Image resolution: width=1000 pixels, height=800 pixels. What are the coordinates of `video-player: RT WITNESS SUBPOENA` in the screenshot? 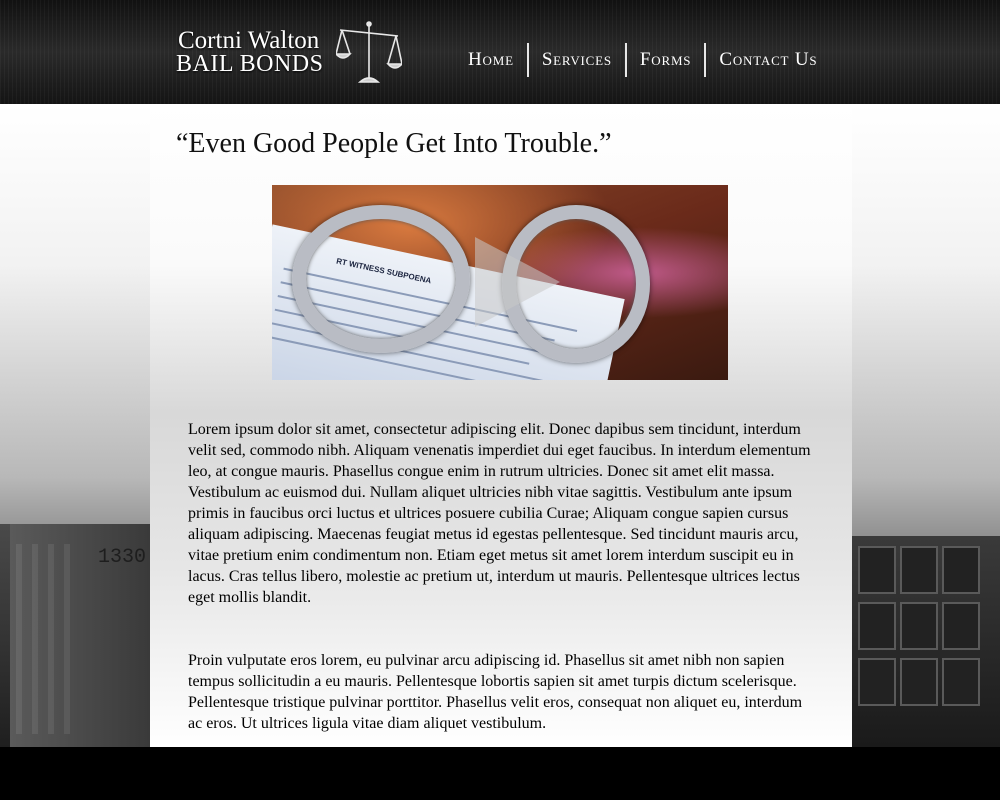 It's located at (500, 282).